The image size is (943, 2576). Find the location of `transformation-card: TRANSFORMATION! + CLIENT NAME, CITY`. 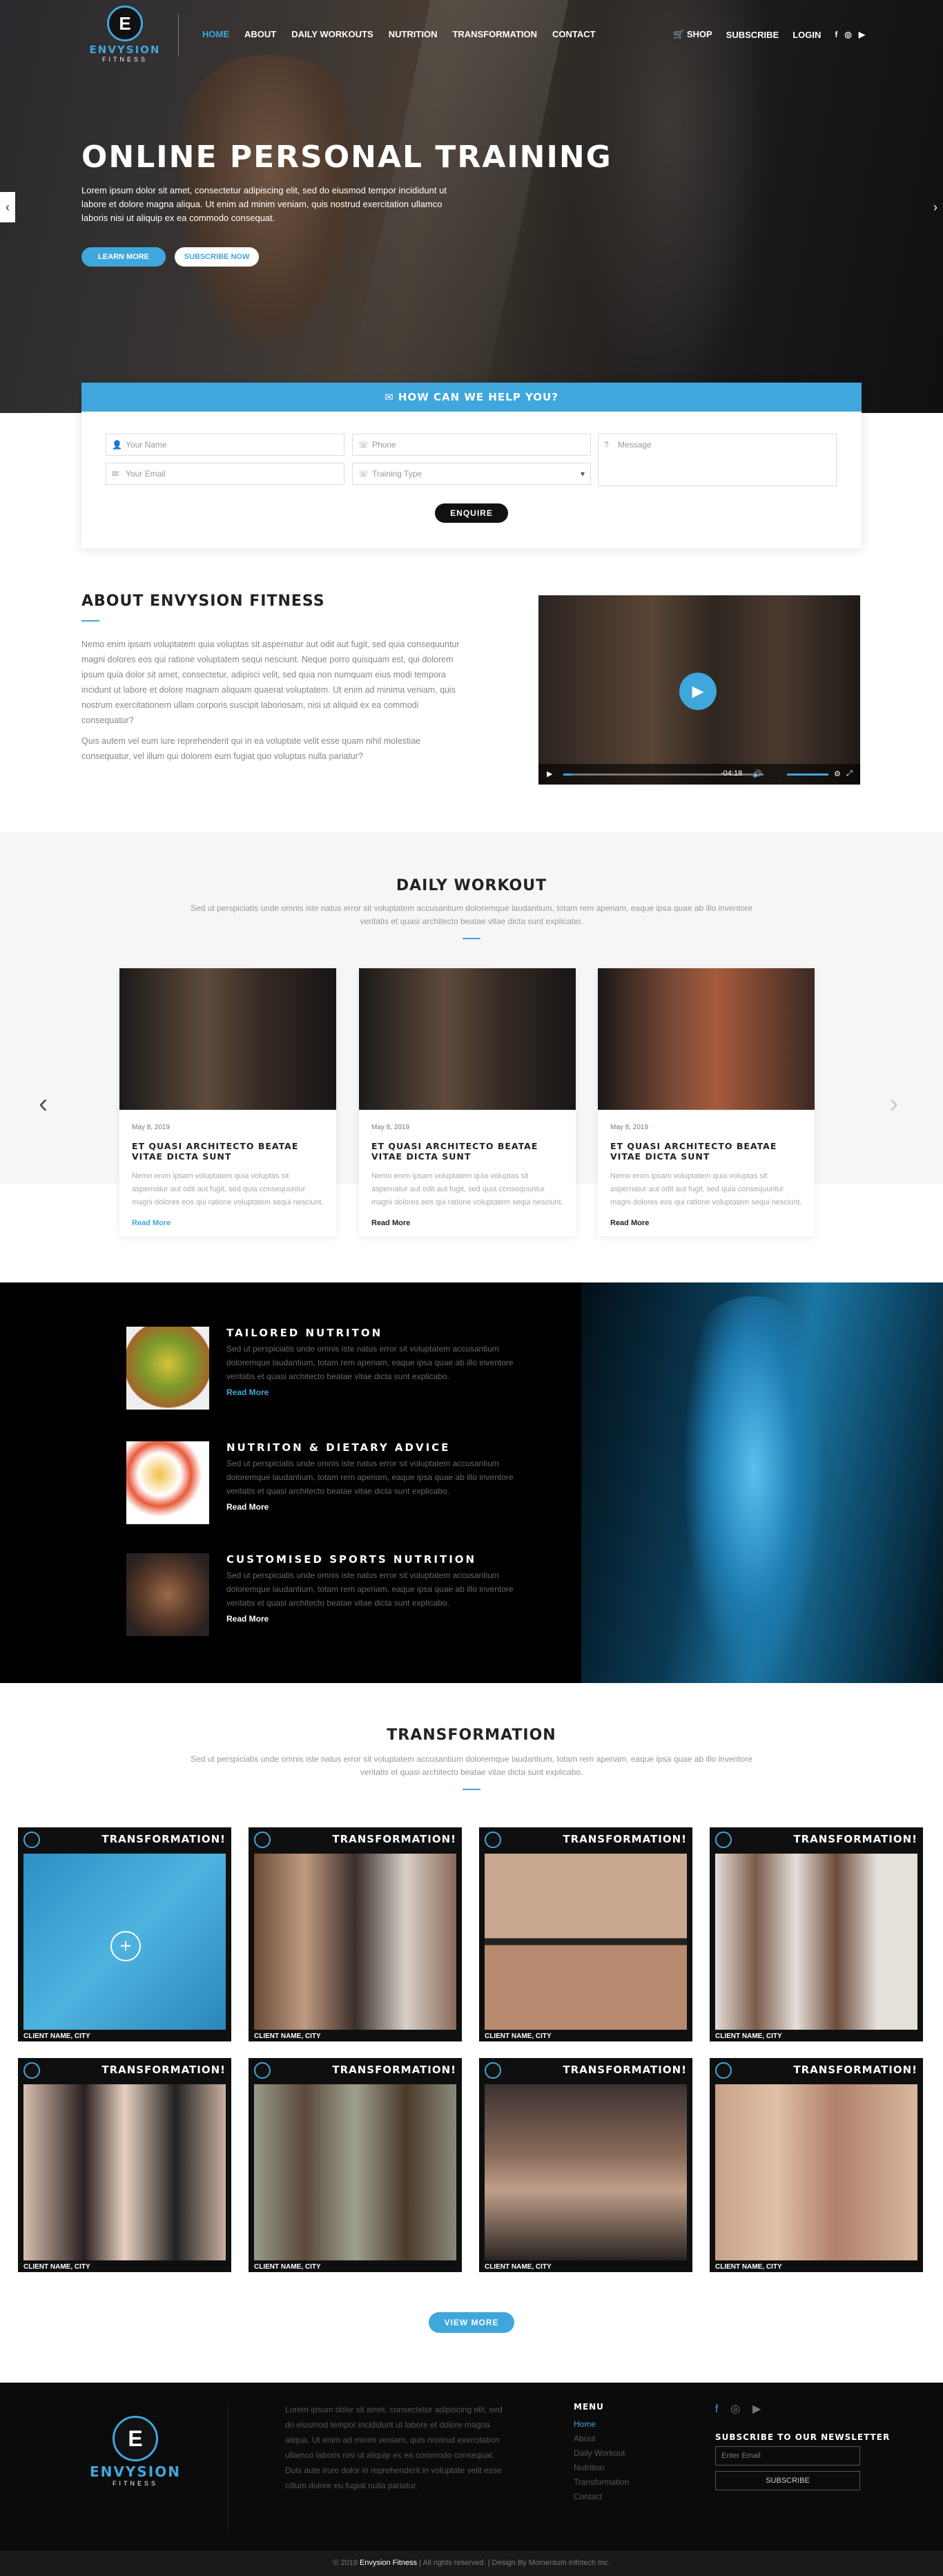

transformation-card: TRANSFORMATION! + CLIENT NAME, CITY is located at coordinates (124, 1934).